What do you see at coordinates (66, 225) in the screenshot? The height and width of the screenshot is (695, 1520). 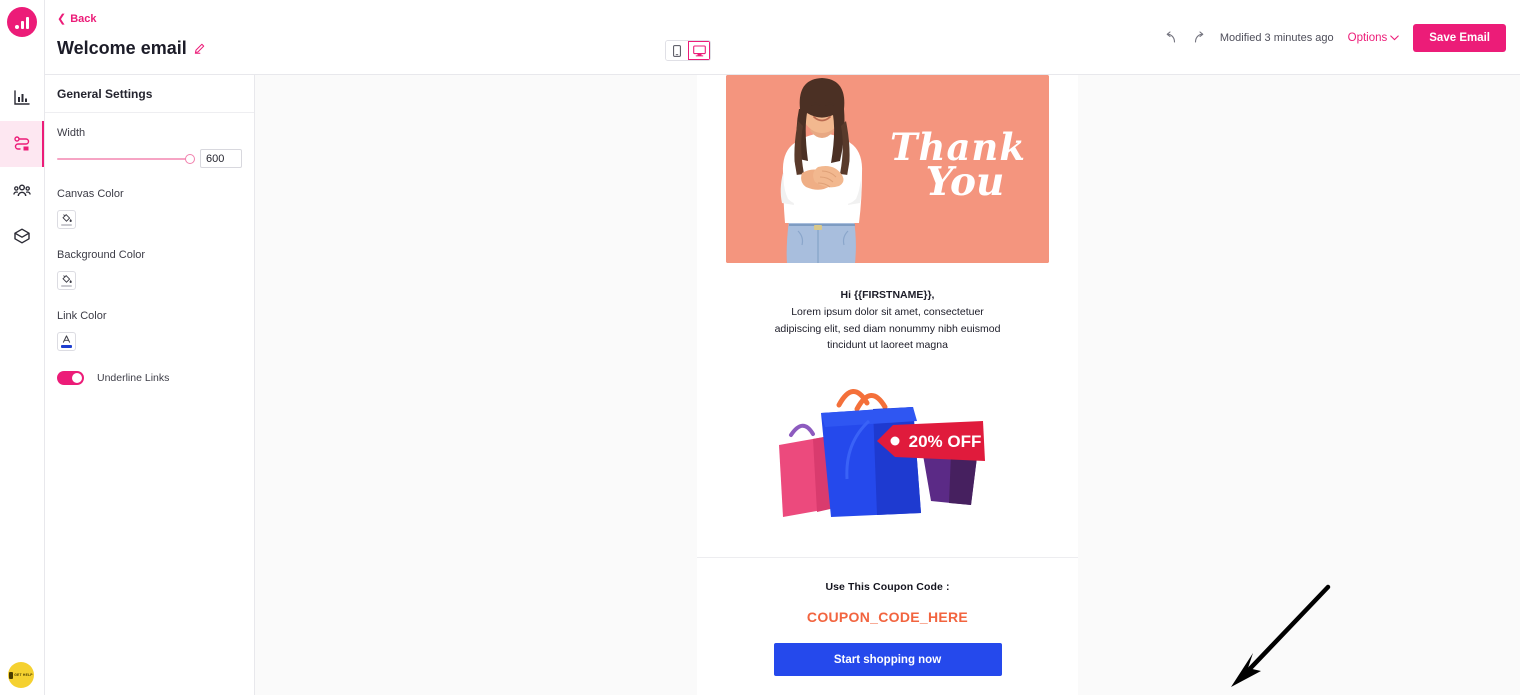 I see `canvas-color-swatch` at bounding box center [66, 225].